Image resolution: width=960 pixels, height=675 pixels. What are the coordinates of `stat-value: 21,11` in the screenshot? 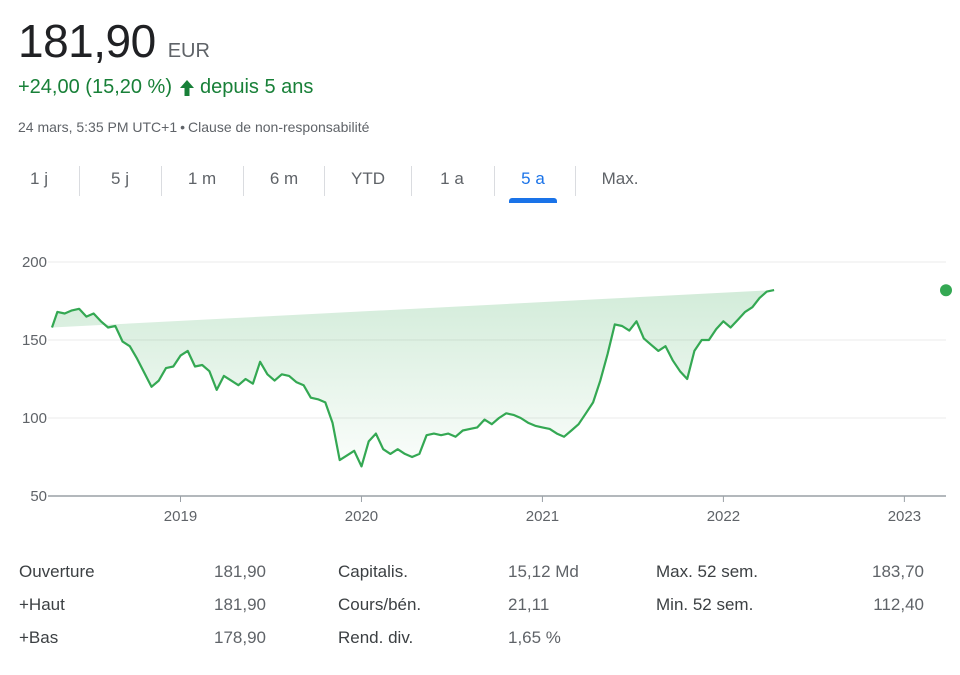 It's located at (529, 604).